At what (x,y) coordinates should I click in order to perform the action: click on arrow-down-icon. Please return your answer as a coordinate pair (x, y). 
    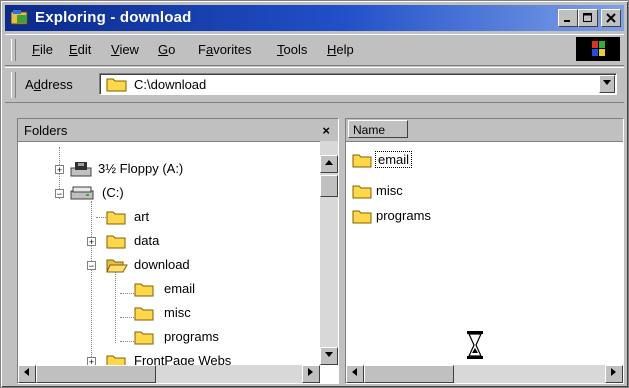
    Looking at the image, I should click on (329, 354).